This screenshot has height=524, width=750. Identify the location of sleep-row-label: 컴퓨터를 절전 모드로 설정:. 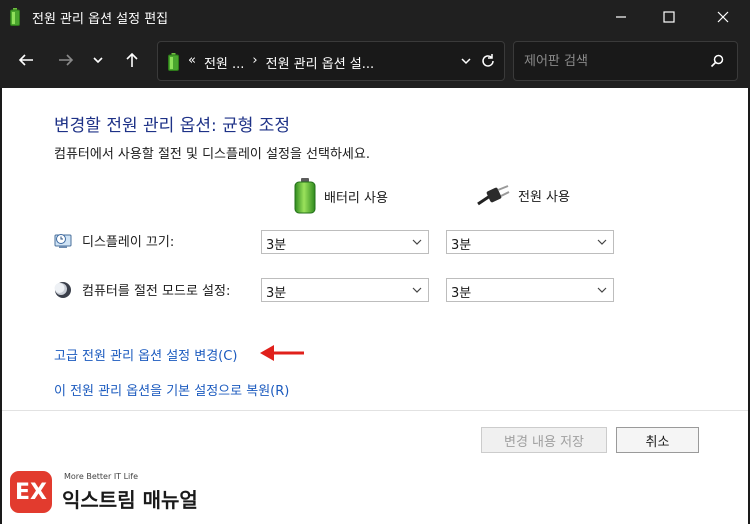
(142, 289).